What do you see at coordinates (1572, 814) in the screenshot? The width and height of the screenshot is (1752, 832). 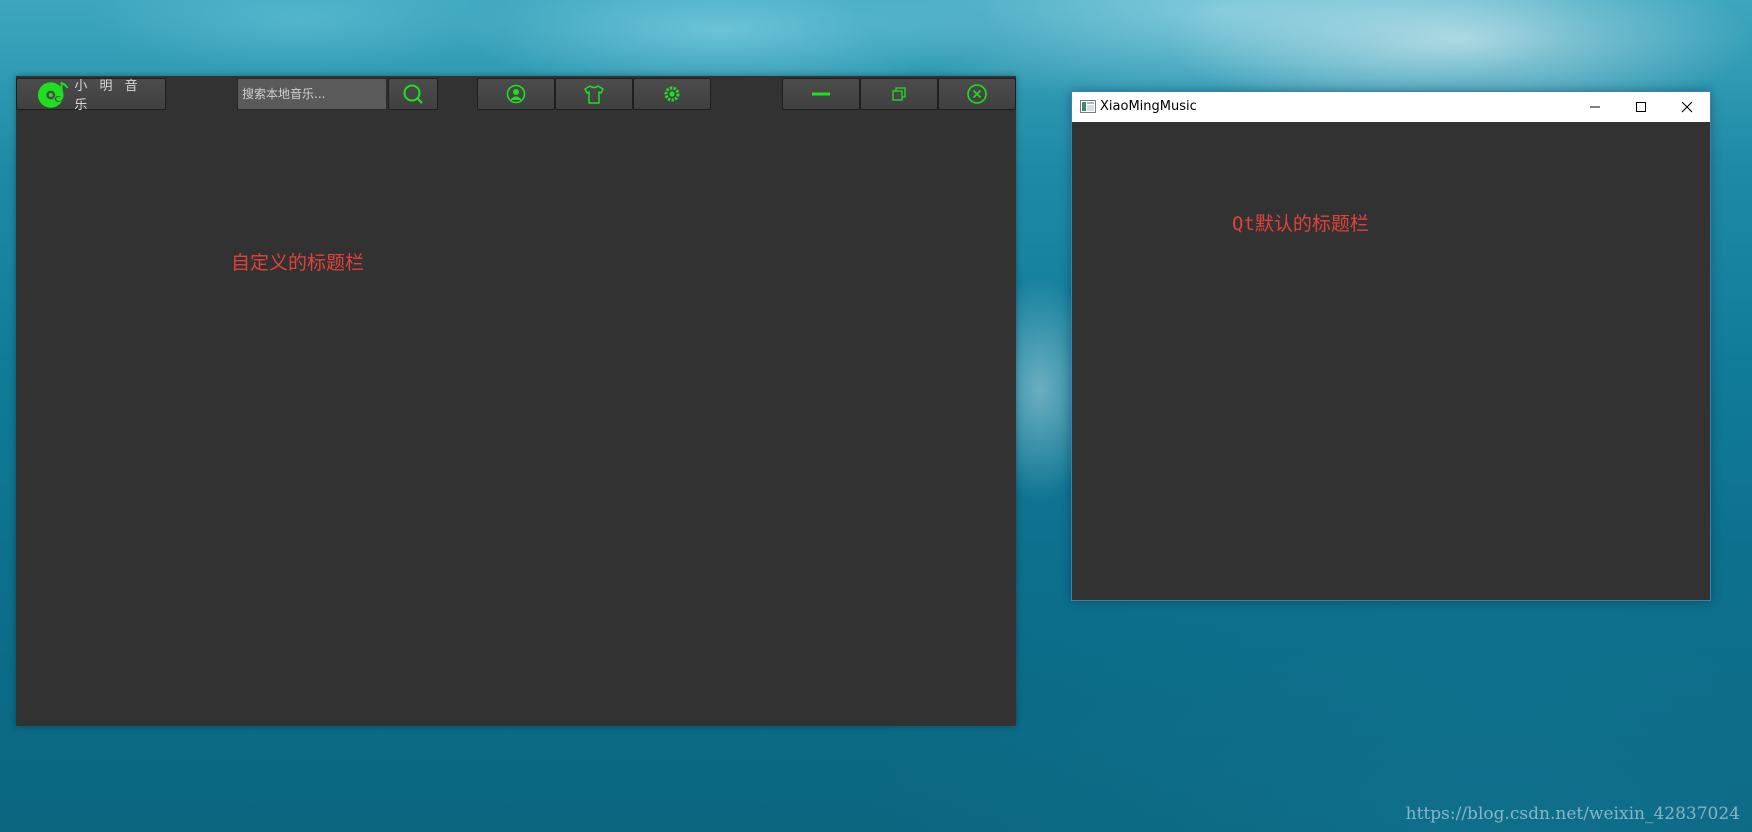 I see `watermark-url: https://blog.csdn.net/weixin_42837024` at bounding box center [1572, 814].